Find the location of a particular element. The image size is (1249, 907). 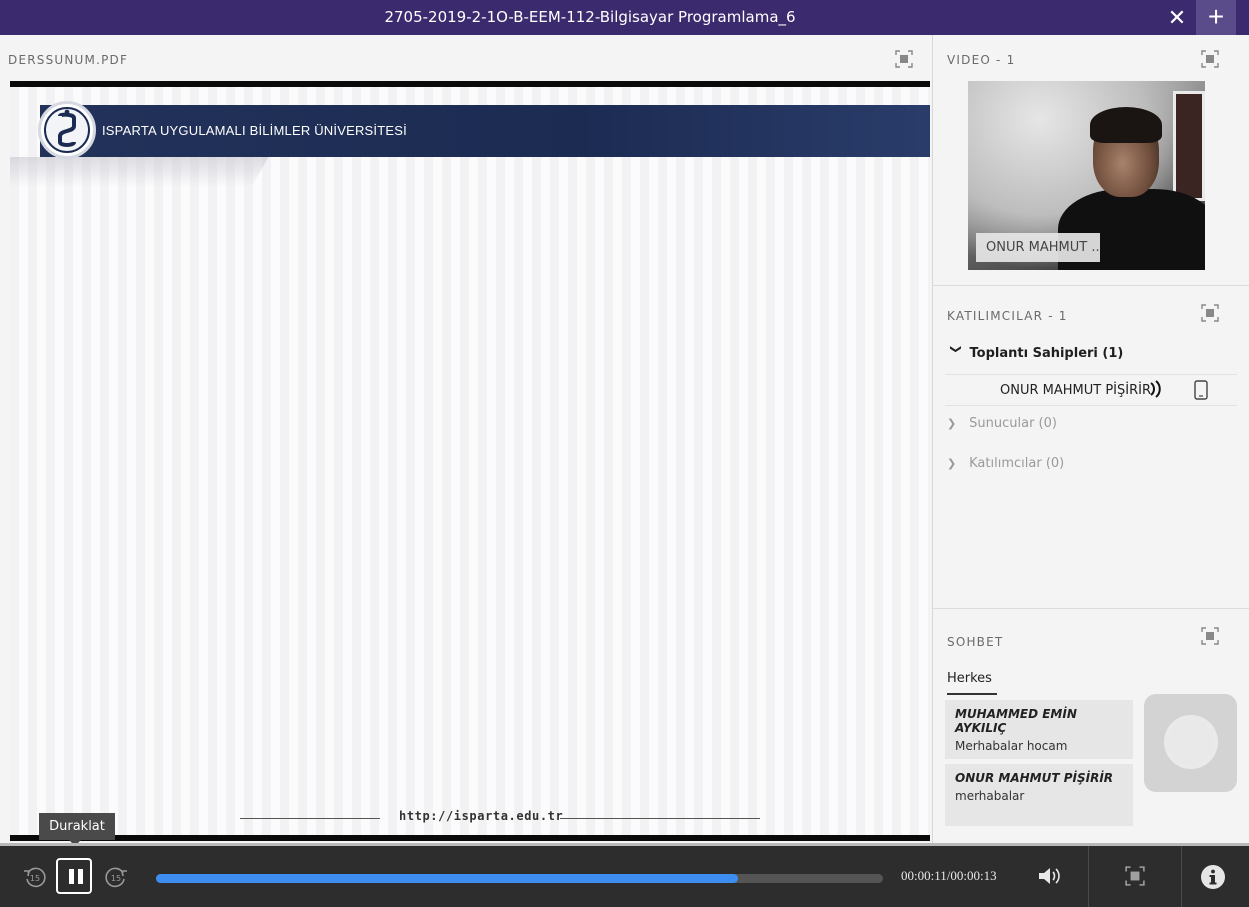

chat-message: MUHAMMED EMİN AYKILIÇ Merhabalar hocam is located at coordinates (1039, 729).